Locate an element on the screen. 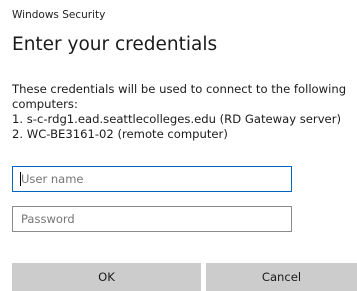 The width and height of the screenshot is (357, 291). text-caret is located at coordinates (20, 179).